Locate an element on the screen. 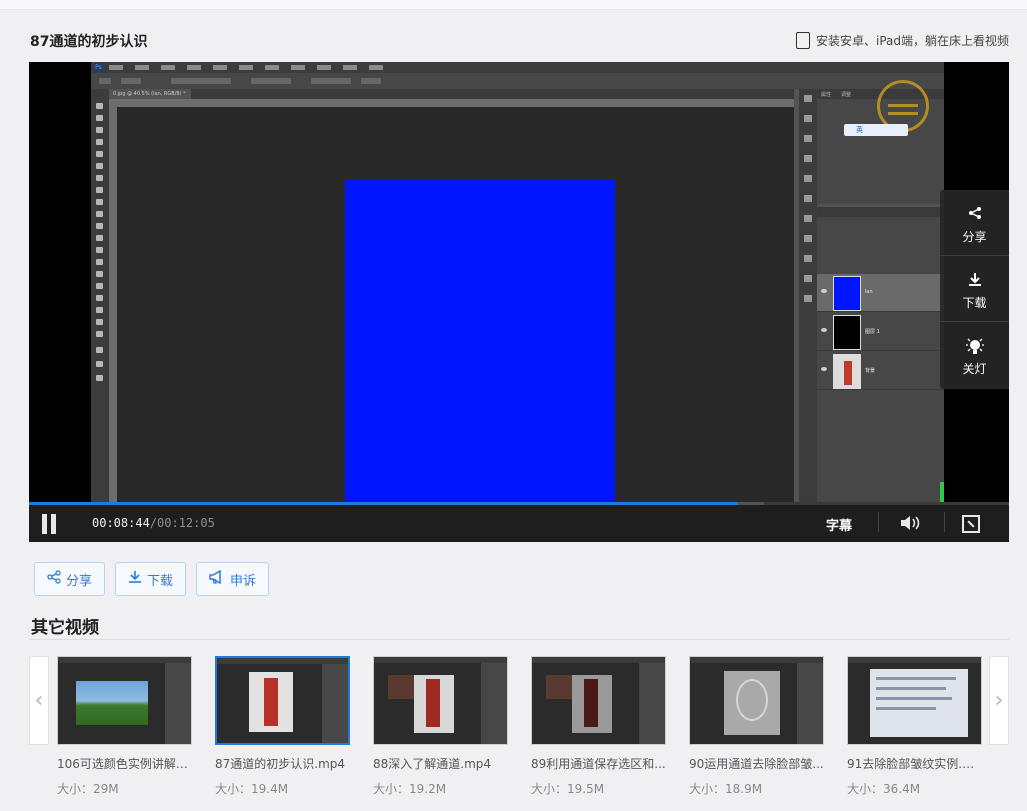 Image resolution: width=1027 pixels, height=811 pixels. ps-doc-tabs: 0.jpg @ 40.5% (lan, RGB/8) * is located at coordinates (451, 94).